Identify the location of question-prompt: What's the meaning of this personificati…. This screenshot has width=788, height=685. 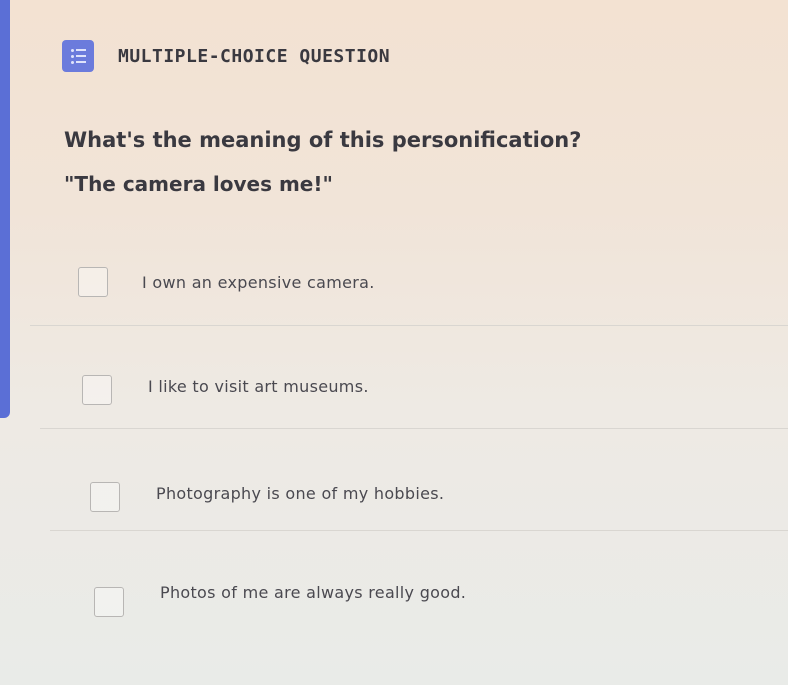
(323, 140).